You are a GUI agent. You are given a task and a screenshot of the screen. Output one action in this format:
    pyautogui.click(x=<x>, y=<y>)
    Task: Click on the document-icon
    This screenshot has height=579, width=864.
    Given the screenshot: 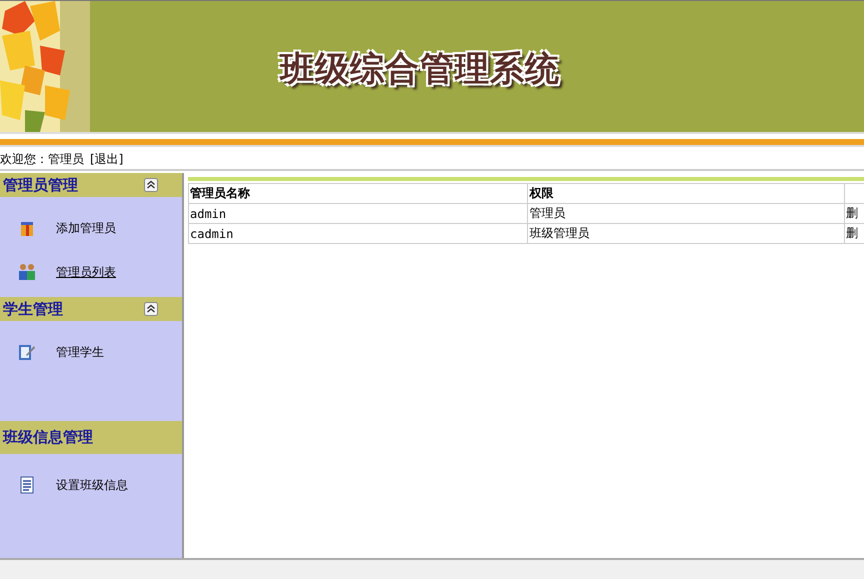 What is the action you would take?
    pyautogui.click(x=27, y=485)
    